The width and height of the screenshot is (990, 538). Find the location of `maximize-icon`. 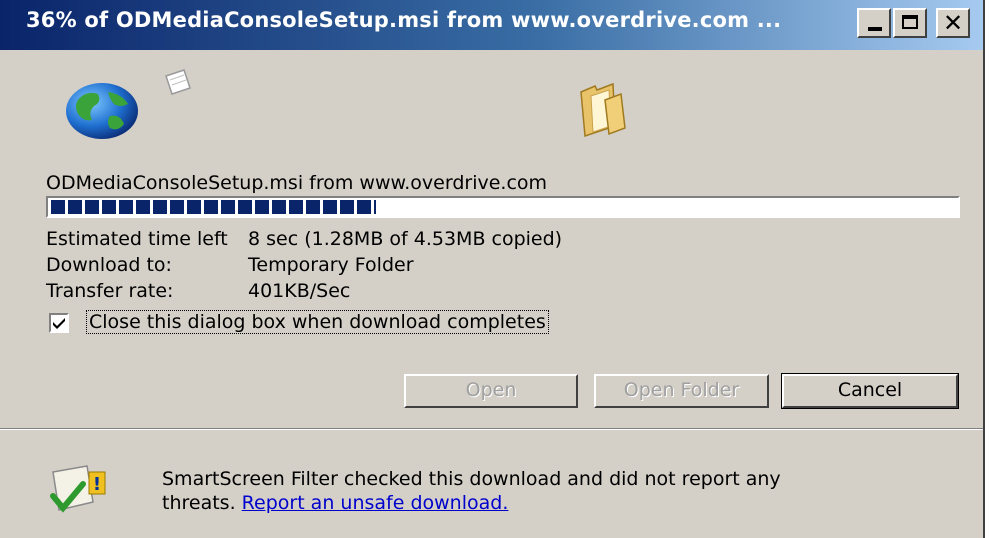

maximize-icon is located at coordinates (910, 22).